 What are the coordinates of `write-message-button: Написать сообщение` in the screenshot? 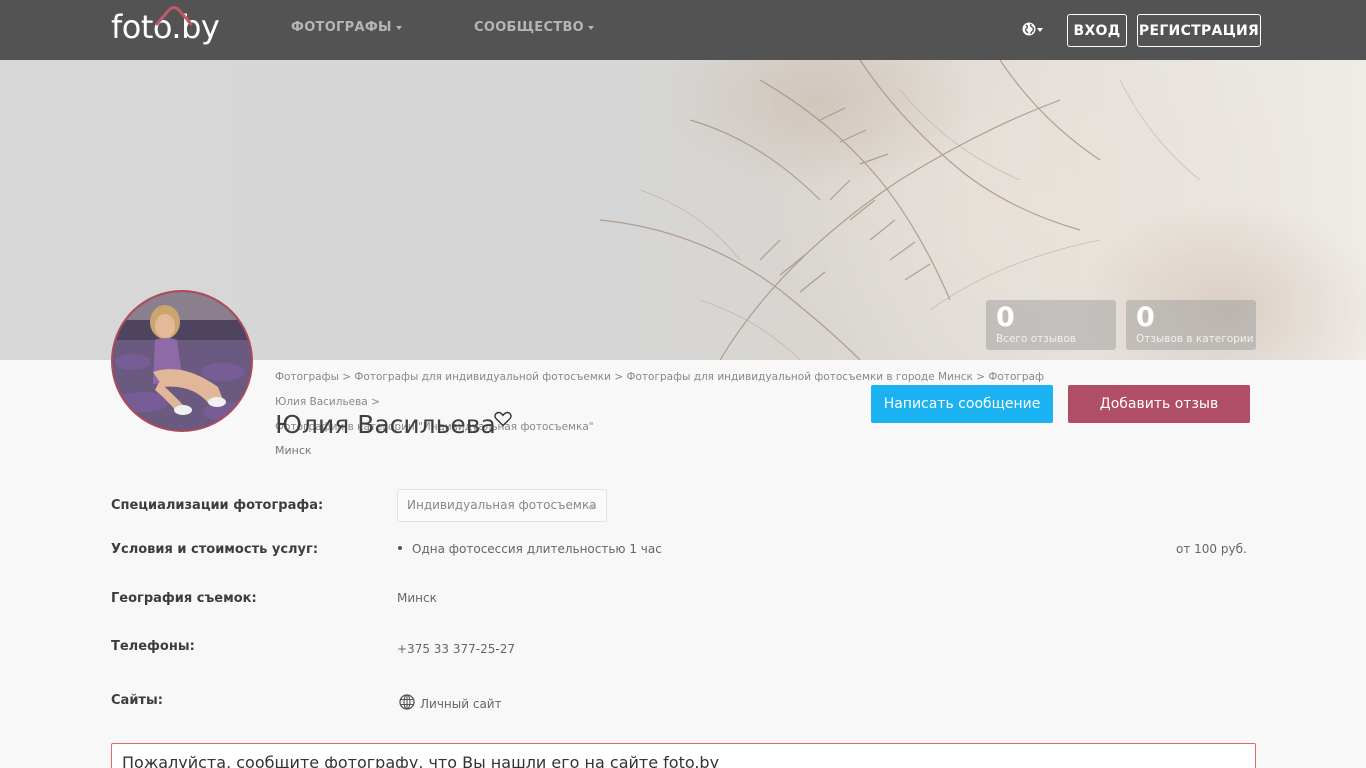 It's located at (962, 404).